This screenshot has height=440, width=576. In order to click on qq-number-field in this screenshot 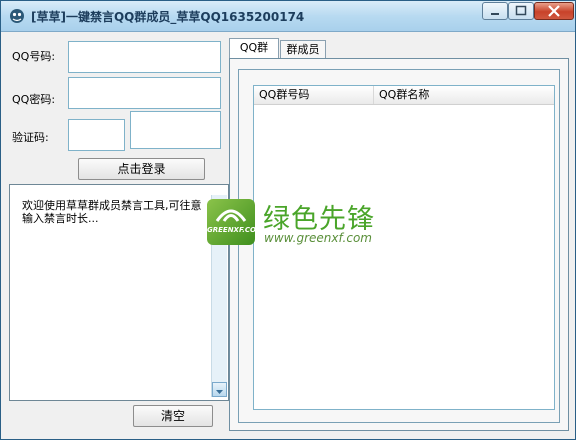, I will do `click(144, 57)`.